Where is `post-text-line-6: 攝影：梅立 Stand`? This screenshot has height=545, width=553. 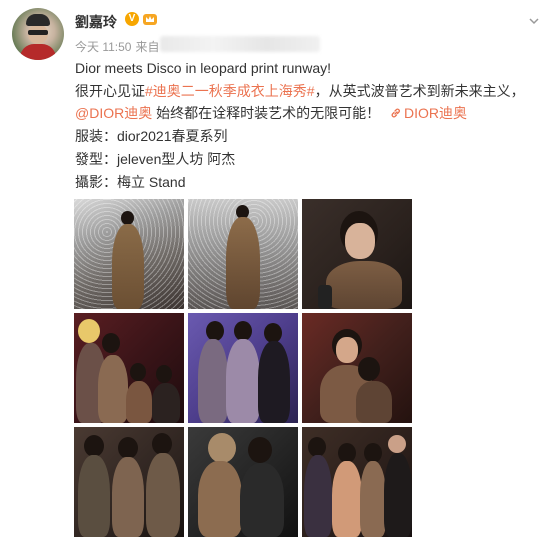 post-text-line-6: 攝影：梅立 Stand is located at coordinates (130, 182).